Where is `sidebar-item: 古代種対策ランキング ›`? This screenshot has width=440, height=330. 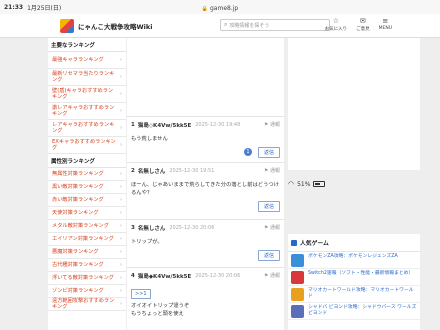 sidebar-item: 古代種対策ランキング › is located at coordinates (87, 265).